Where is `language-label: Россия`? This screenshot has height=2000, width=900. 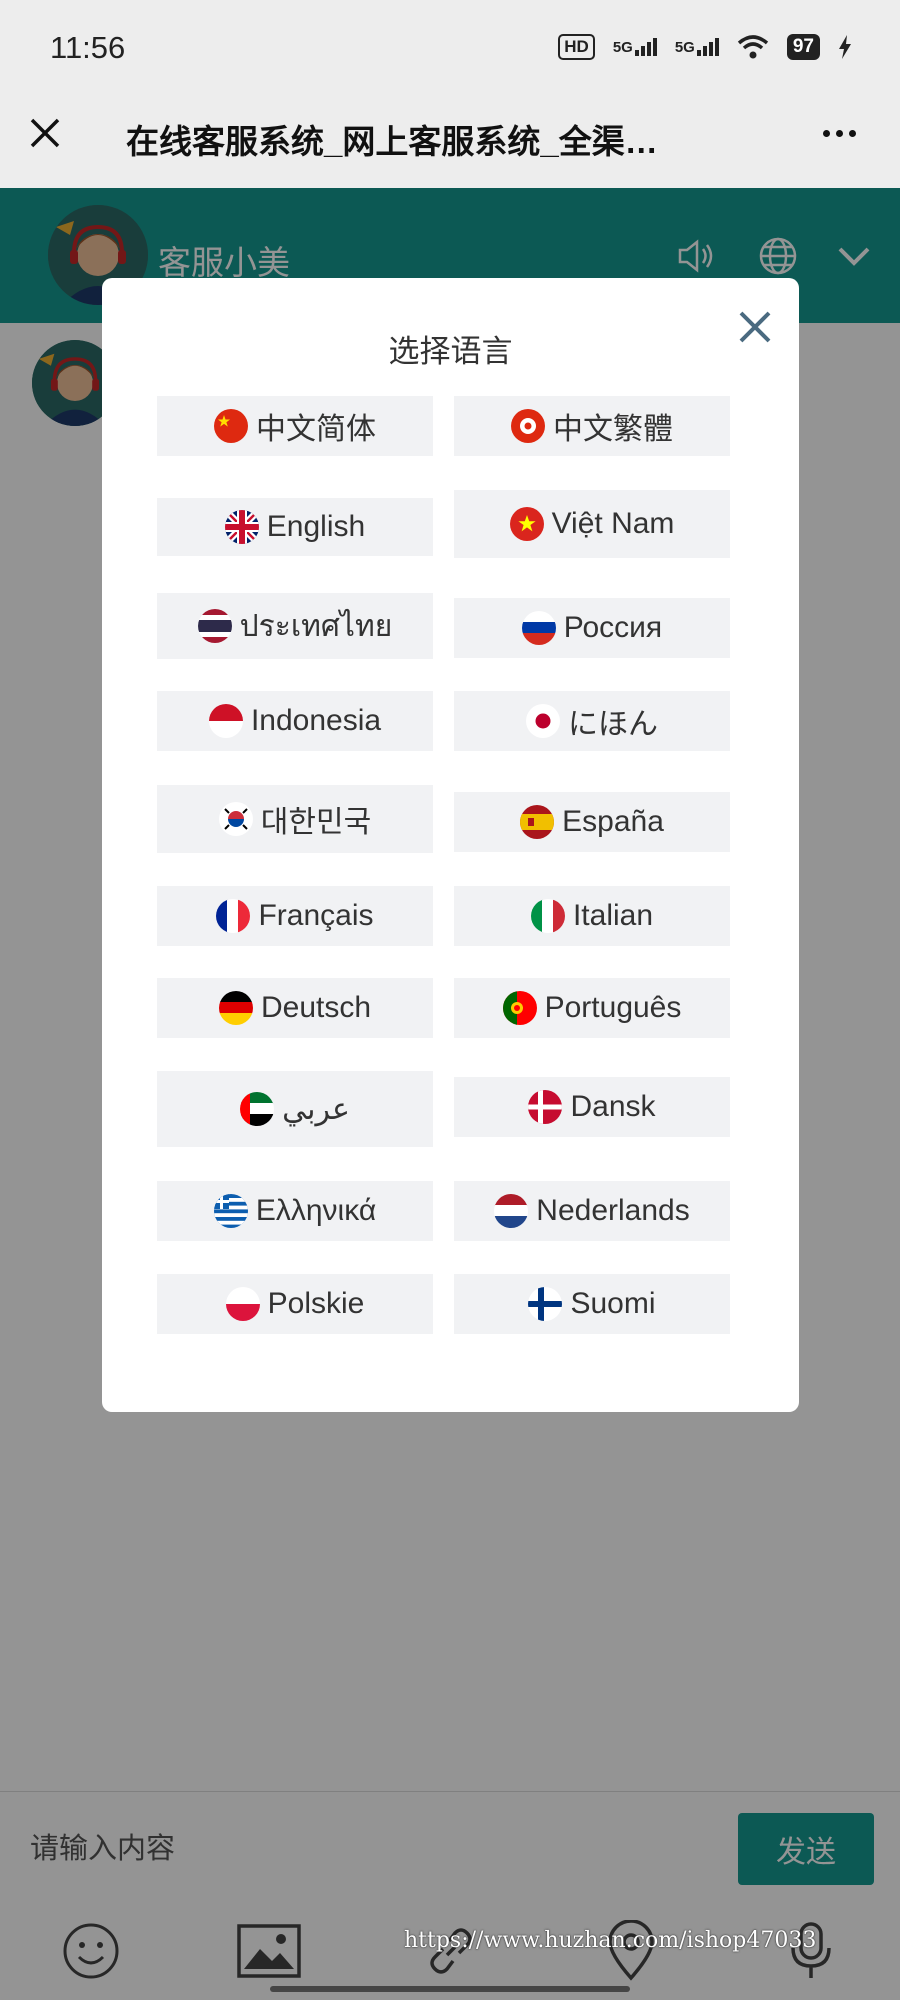
language-label: Россия is located at coordinates (613, 627).